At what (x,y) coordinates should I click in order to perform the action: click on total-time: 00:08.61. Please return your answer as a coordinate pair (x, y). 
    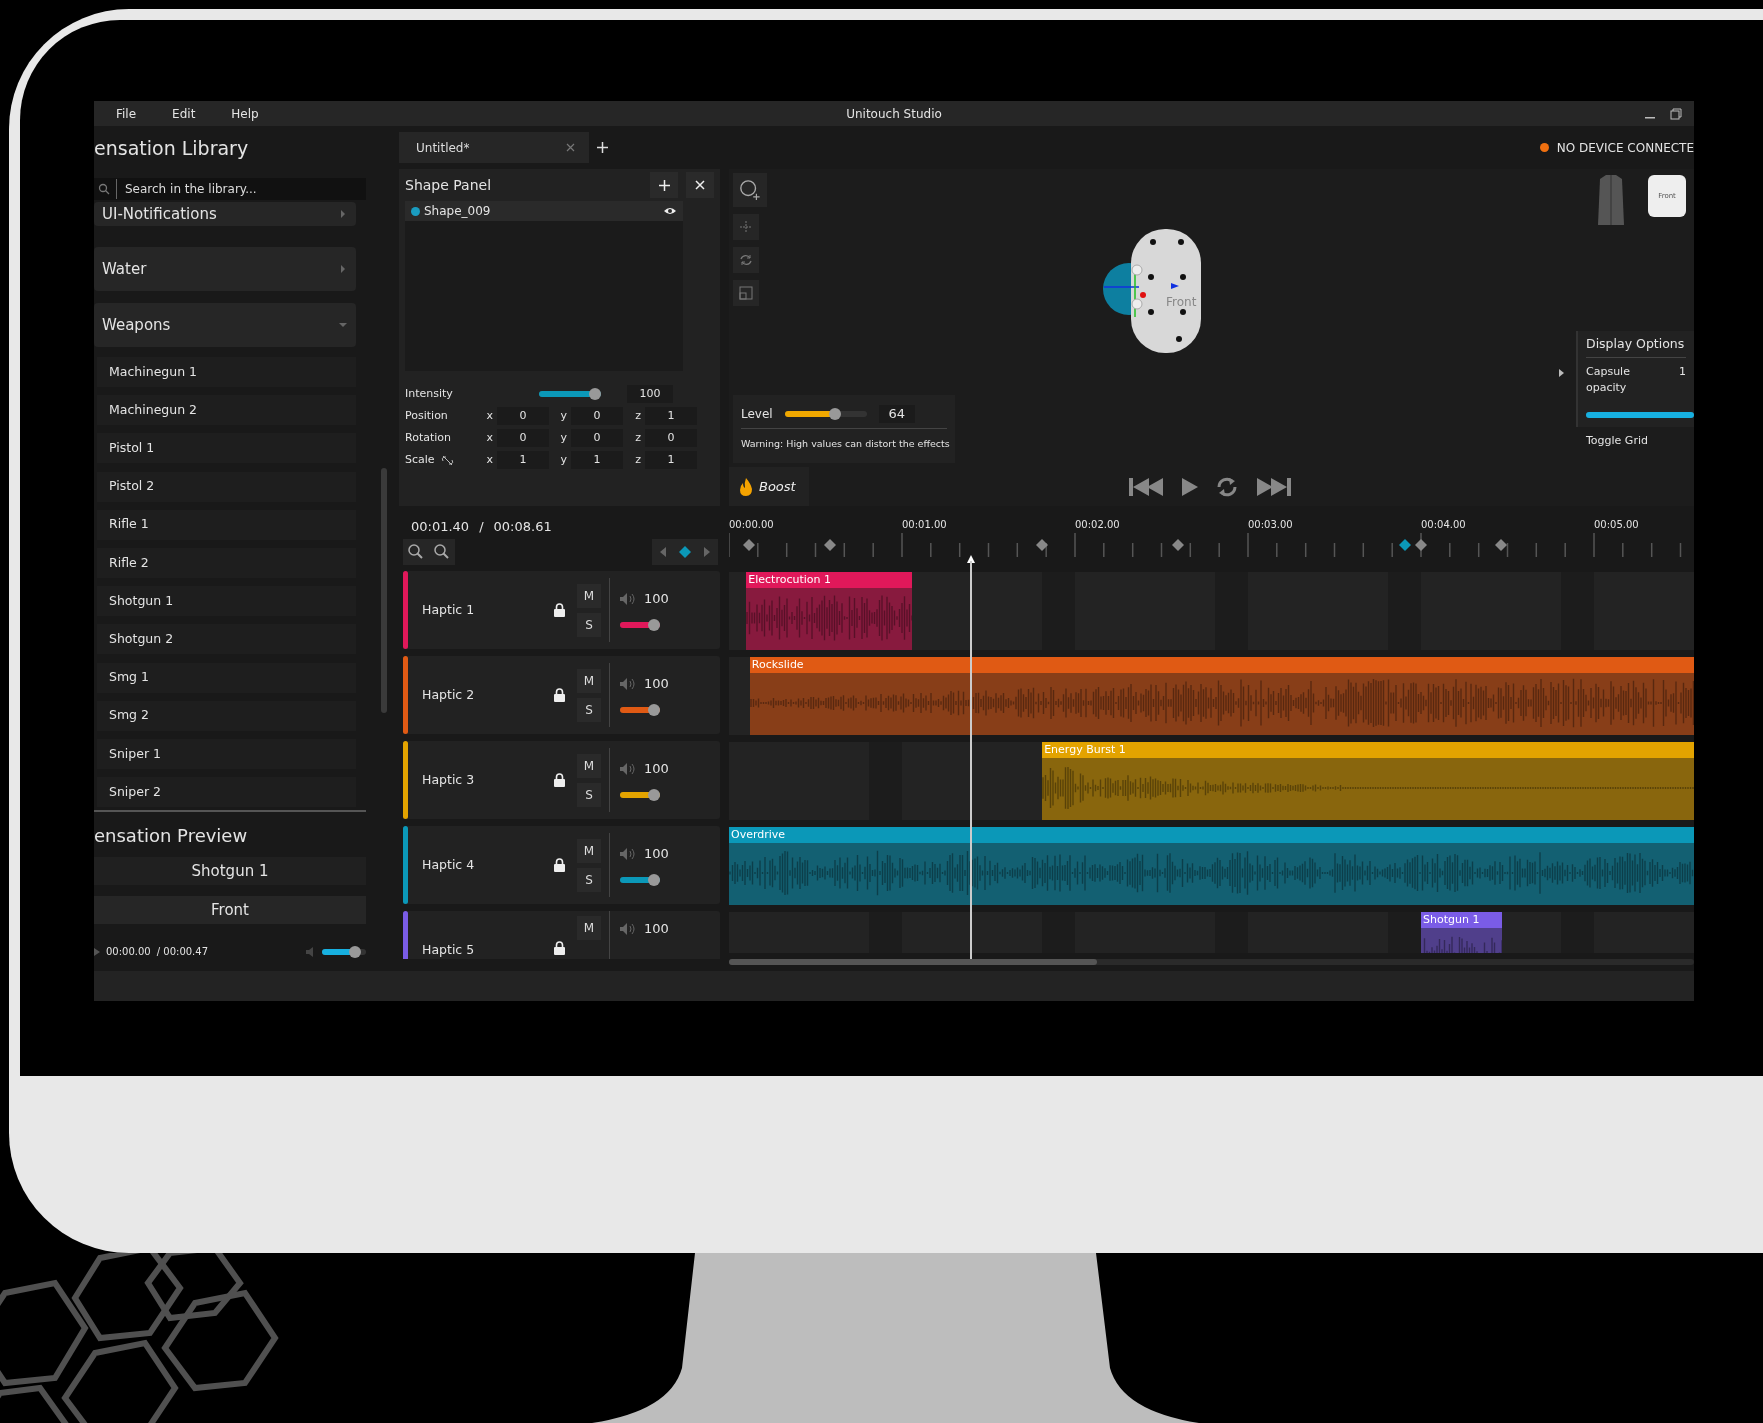
    Looking at the image, I should click on (522, 526).